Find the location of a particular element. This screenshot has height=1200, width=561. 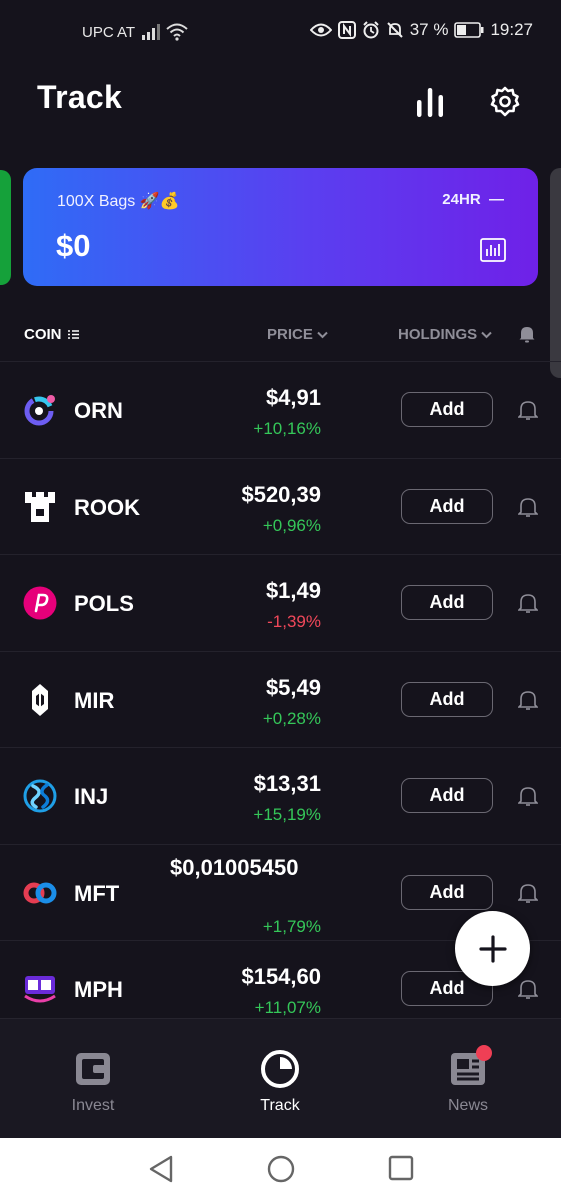

nav-news: News is located at coordinates (468, 1080).